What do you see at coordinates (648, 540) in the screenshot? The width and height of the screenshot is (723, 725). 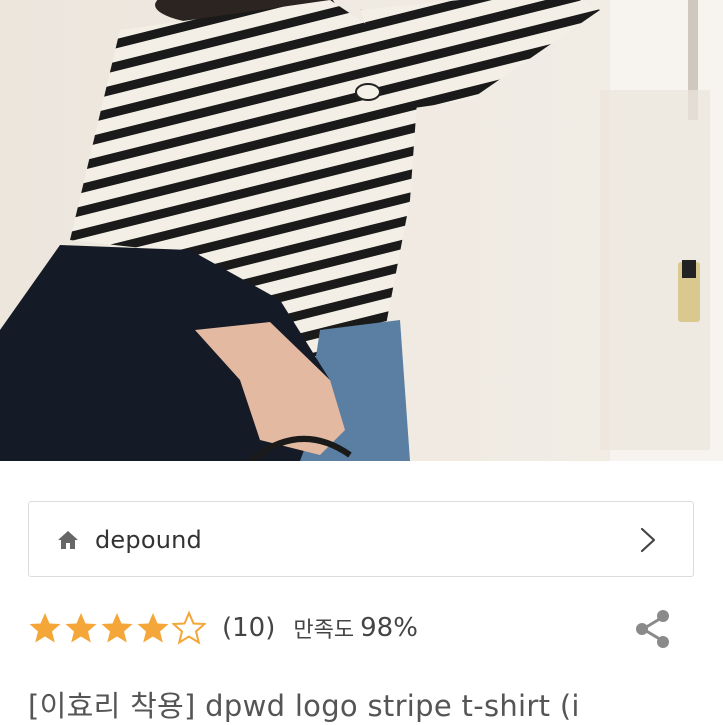 I see `chevron-right-icon` at bounding box center [648, 540].